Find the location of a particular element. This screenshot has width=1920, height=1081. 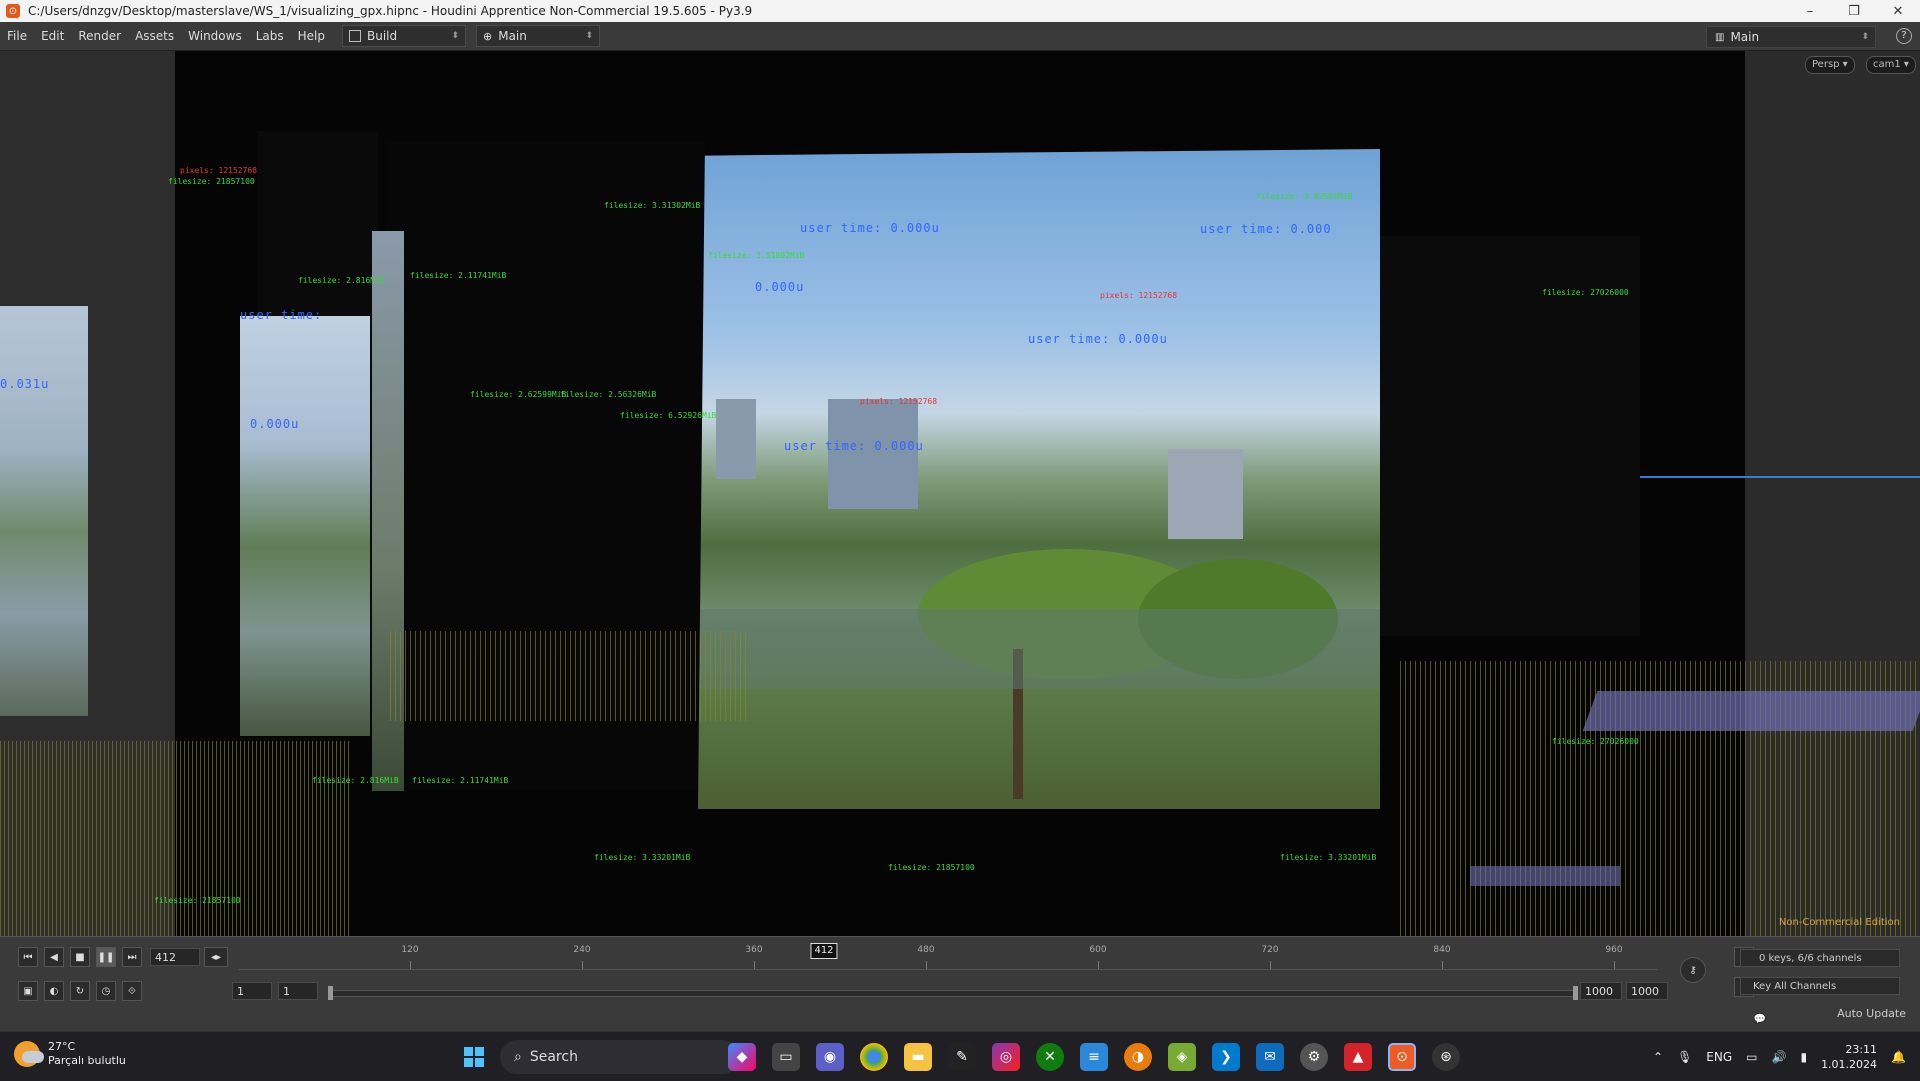

channel-count-dropdown: 0 keys, 6/6 channels is located at coordinates (1820, 958).